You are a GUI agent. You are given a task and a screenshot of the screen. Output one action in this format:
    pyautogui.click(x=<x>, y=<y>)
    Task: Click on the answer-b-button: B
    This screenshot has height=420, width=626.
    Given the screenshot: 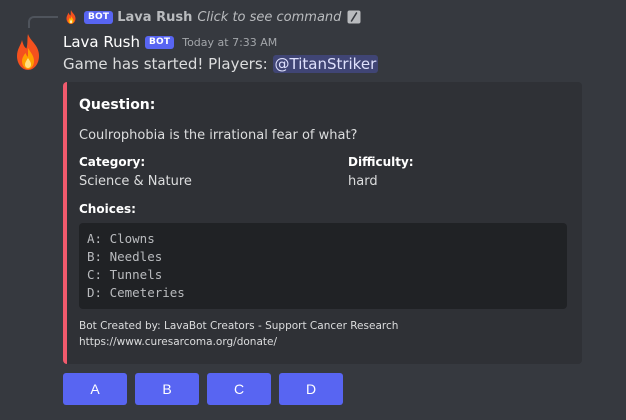 What is the action you would take?
    pyautogui.click(x=167, y=389)
    